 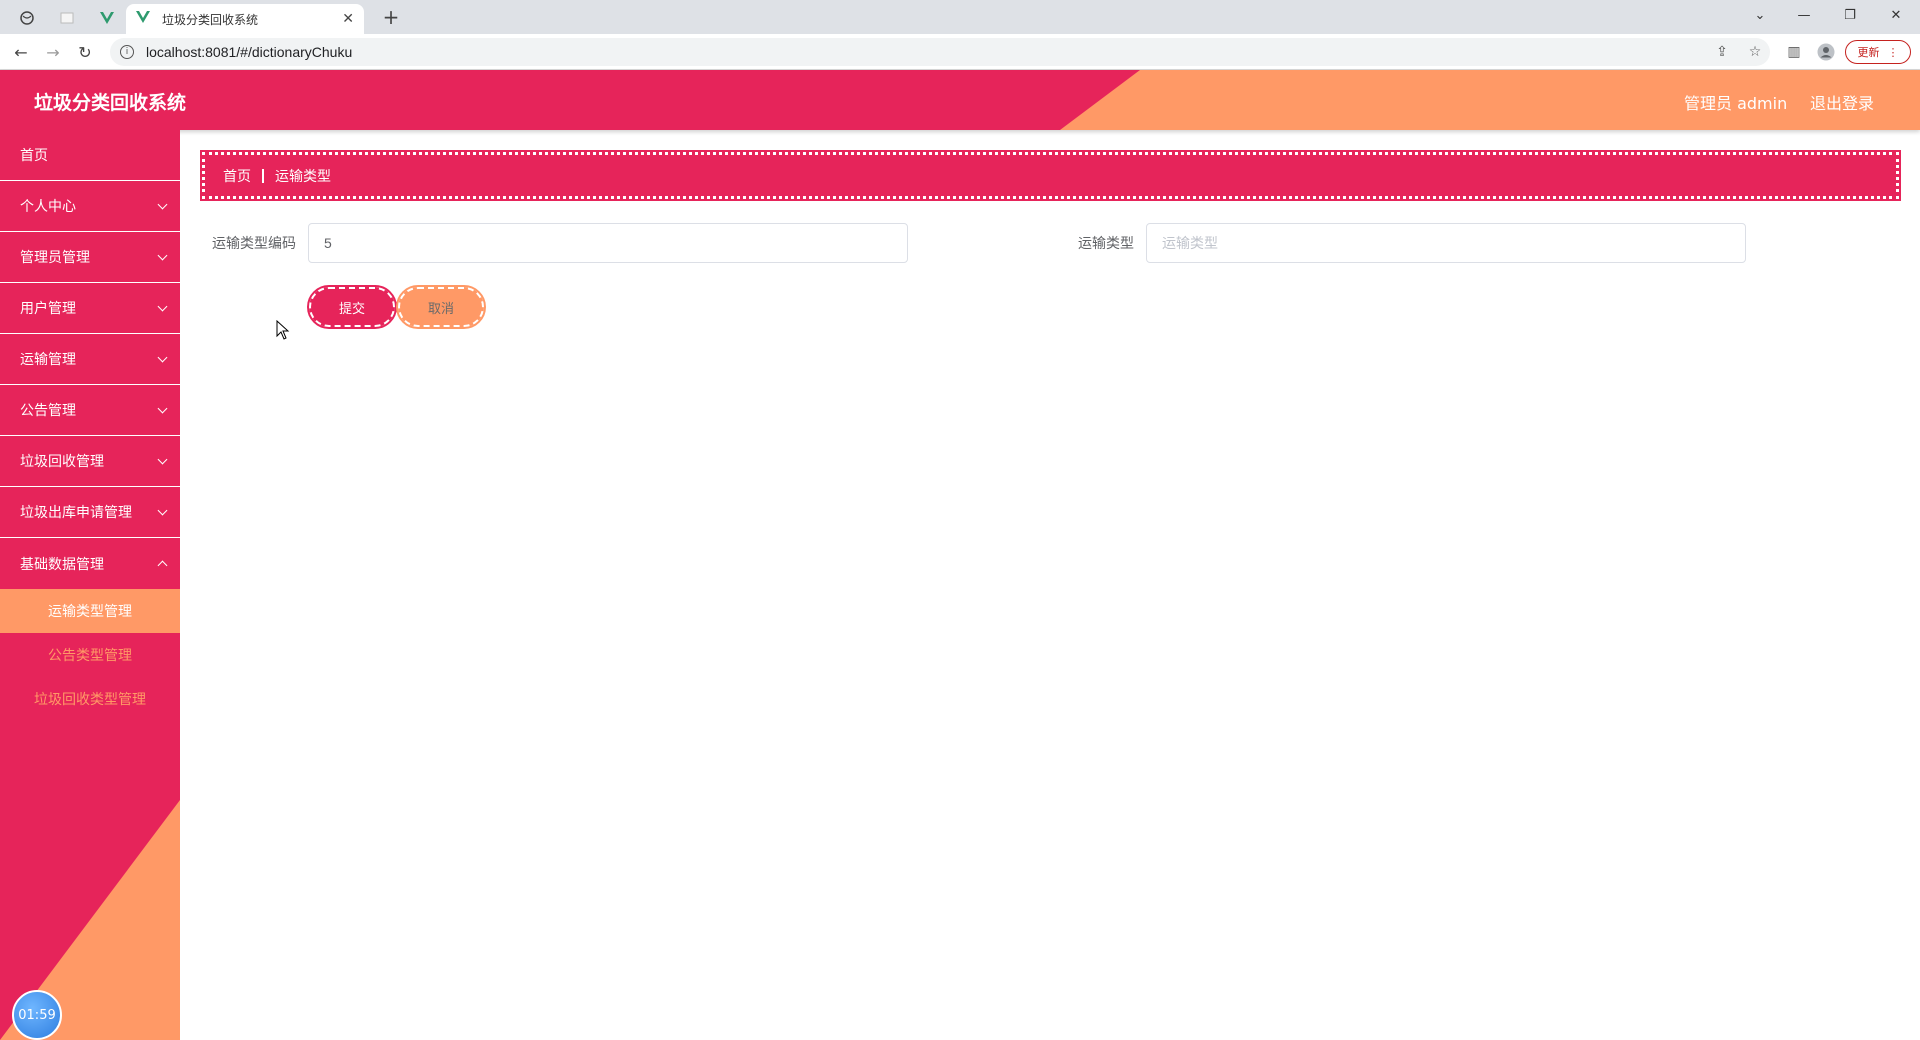 I want to click on update-button: 更新 ⋮, so click(x=1878, y=52).